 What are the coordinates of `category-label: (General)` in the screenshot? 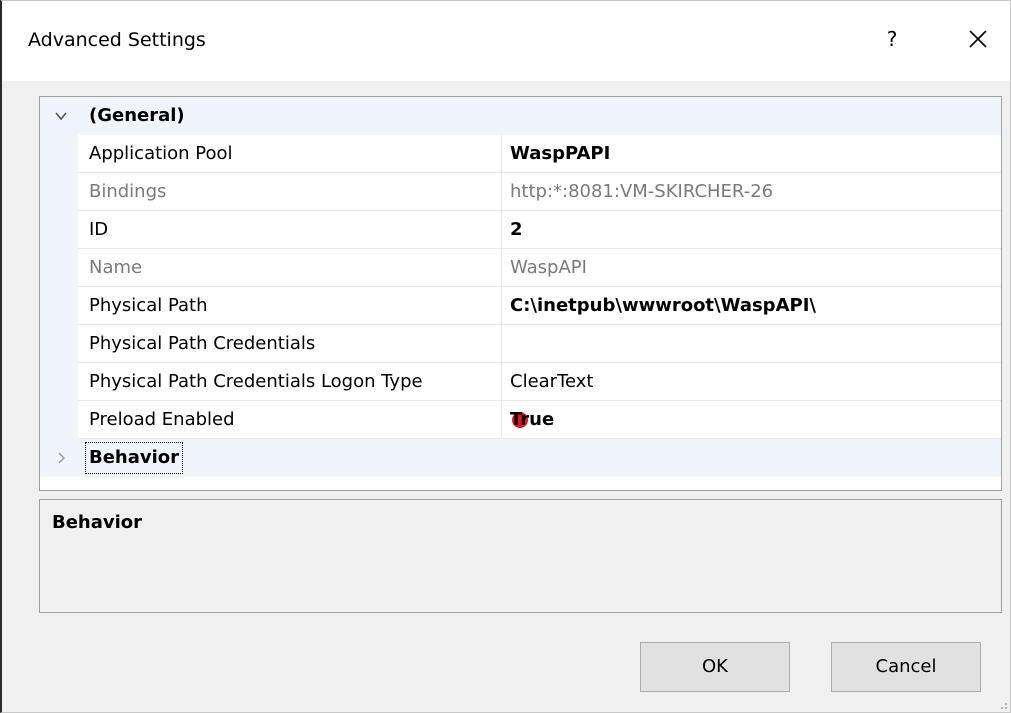 It's located at (137, 115).